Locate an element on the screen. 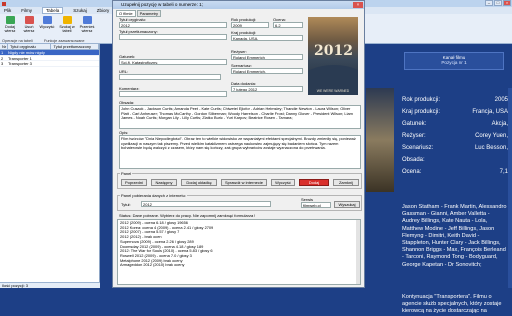 The height and width of the screenshot is (316, 512). original-title-field: 2012 is located at coordinates (173, 25).